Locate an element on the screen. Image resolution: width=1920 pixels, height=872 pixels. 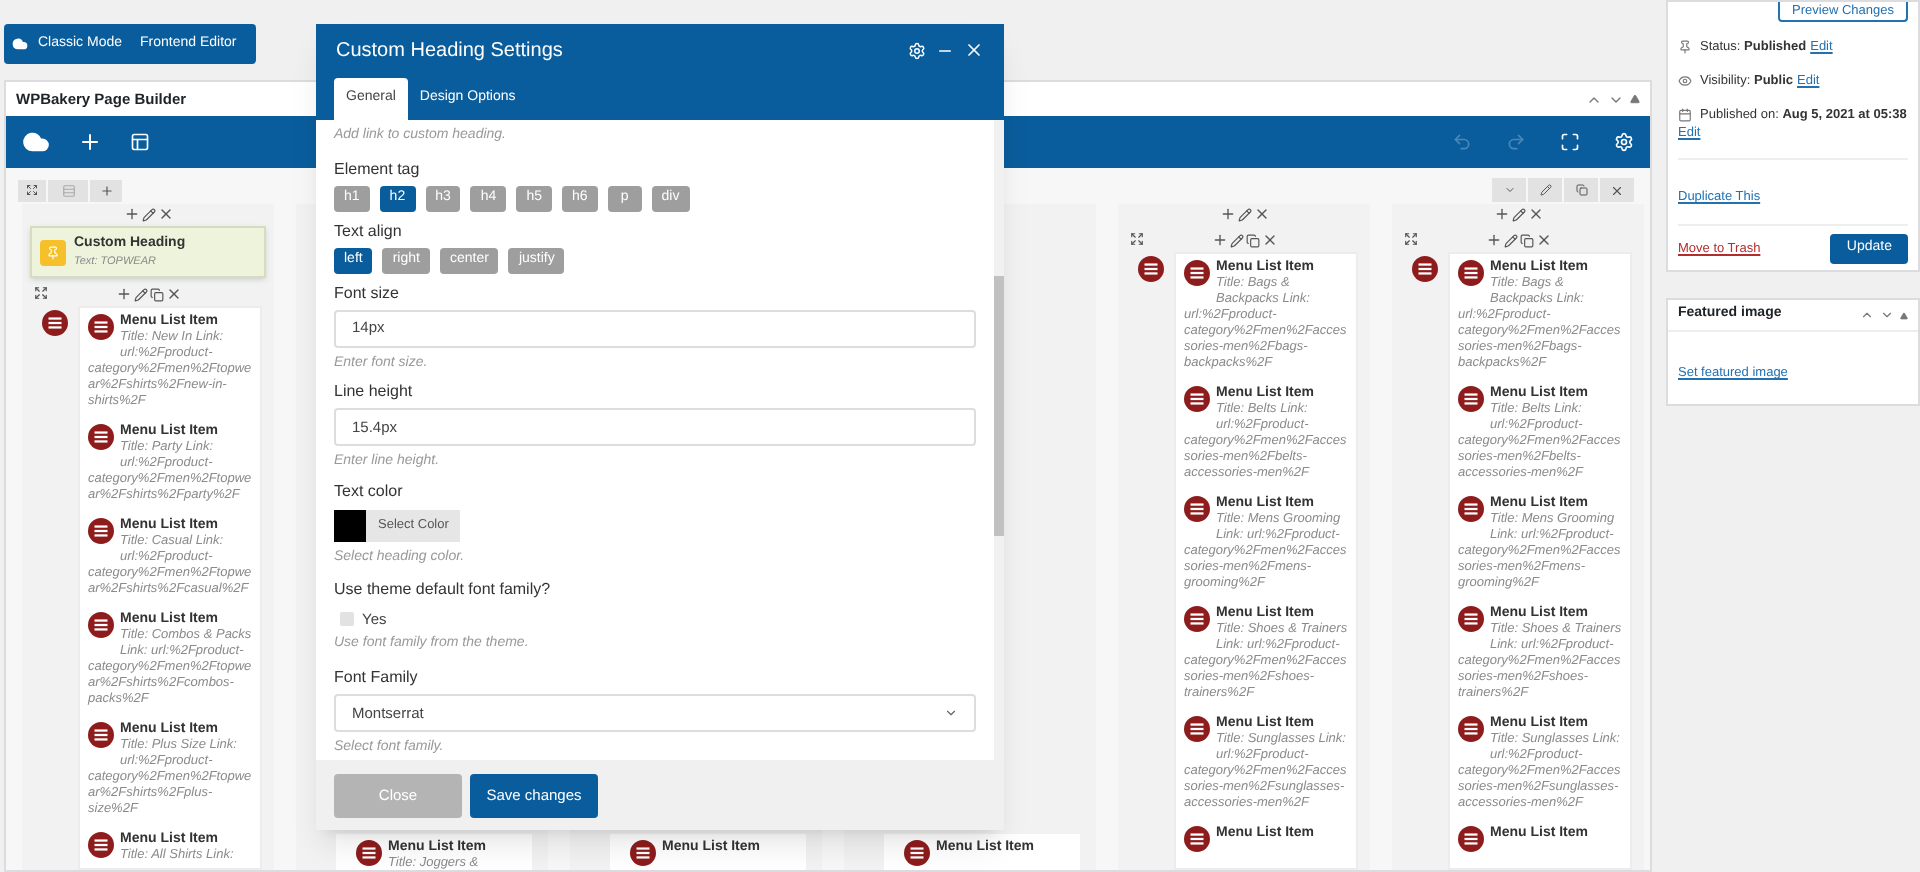
row-add-button is located at coordinates (106, 190).